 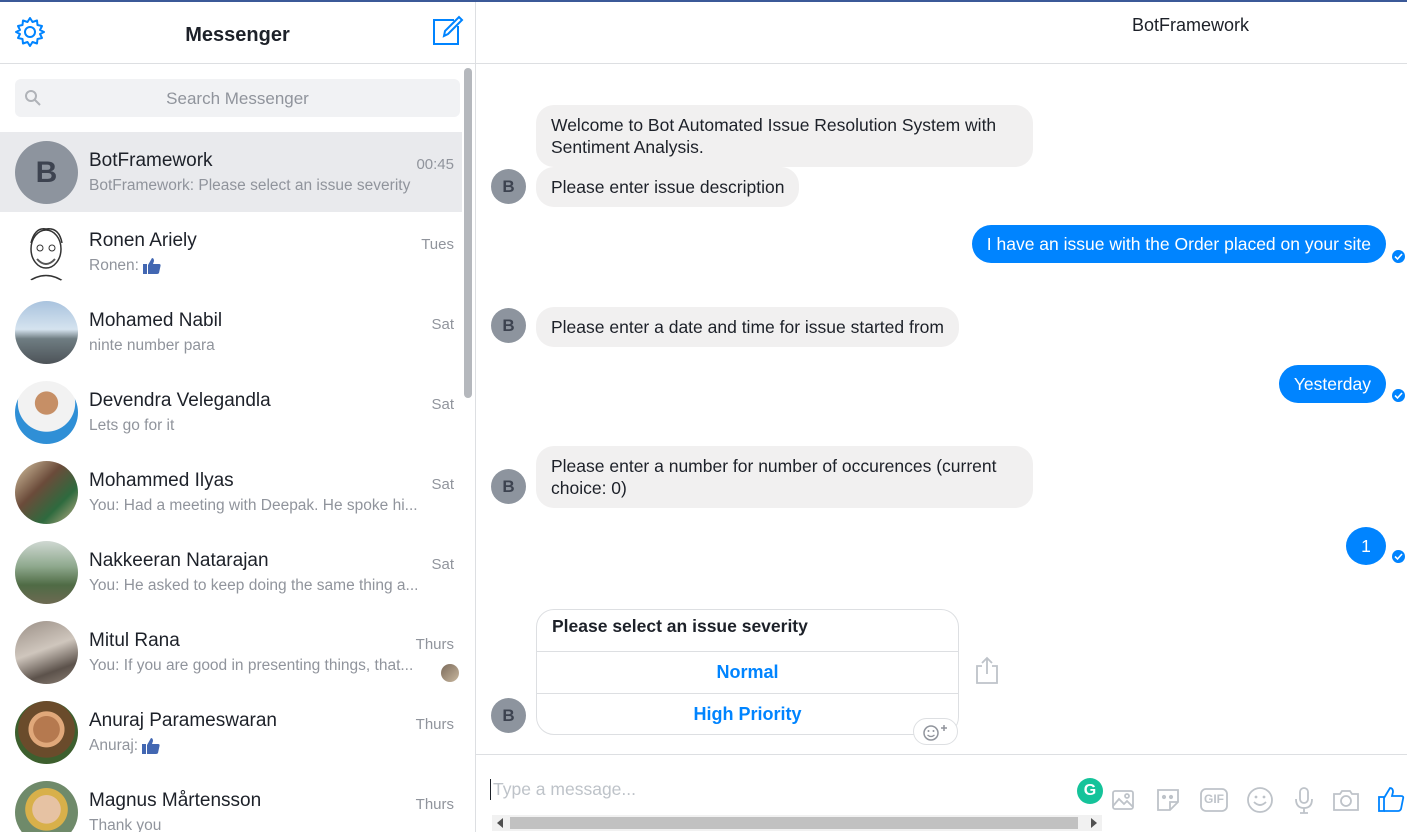 What do you see at coordinates (468, 233) in the screenshot?
I see `sidebar-scrollbar` at bounding box center [468, 233].